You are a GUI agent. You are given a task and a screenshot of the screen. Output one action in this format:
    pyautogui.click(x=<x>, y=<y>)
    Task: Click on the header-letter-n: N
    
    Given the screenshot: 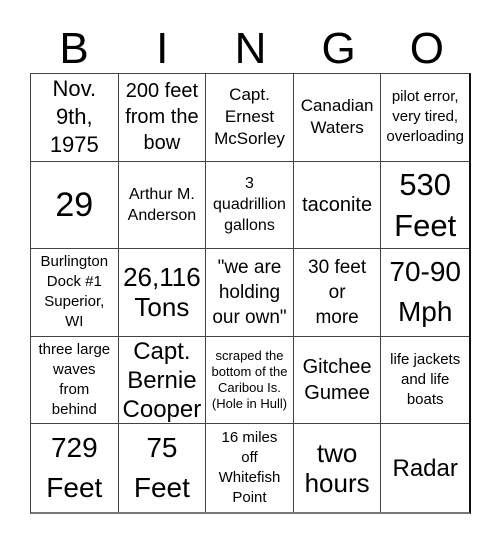 What is the action you would take?
    pyautogui.click(x=250, y=48)
    